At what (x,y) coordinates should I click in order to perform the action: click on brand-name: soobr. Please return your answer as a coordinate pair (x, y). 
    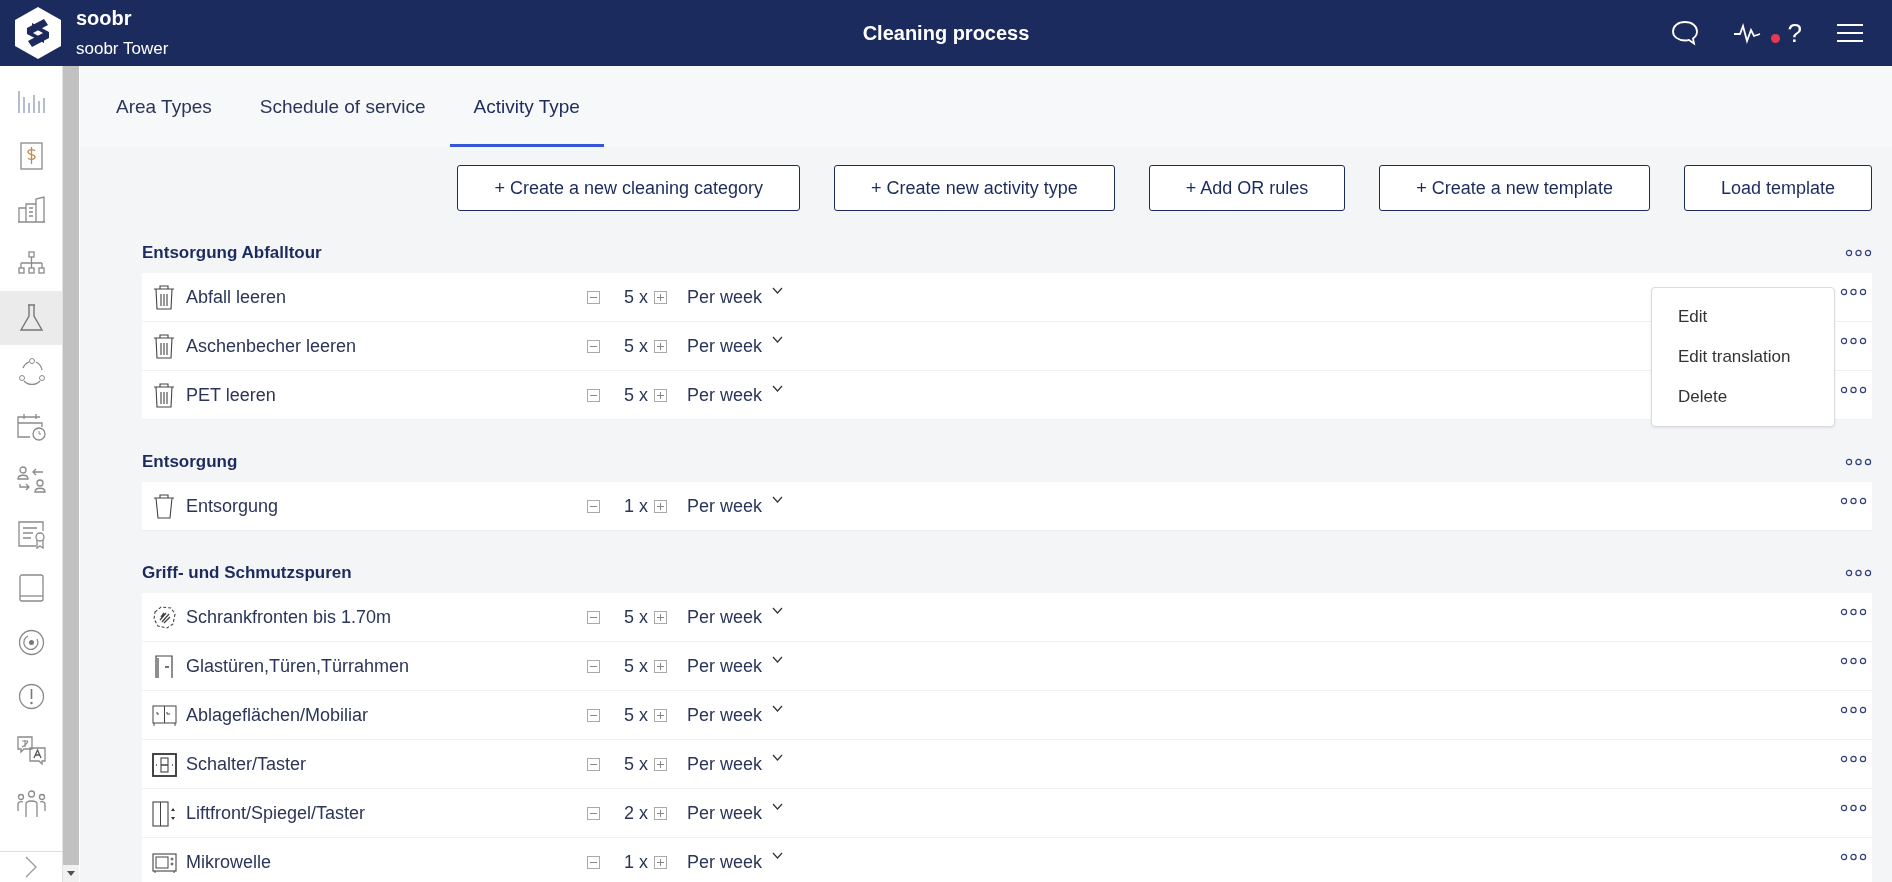
    Looking at the image, I should click on (104, 18).